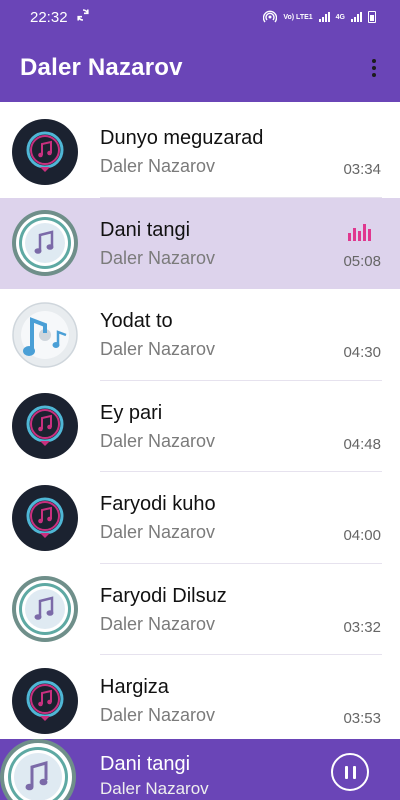  Describe the element at coordinates (374, 68) in the screenshot. I see `more-options-icon` at that location.